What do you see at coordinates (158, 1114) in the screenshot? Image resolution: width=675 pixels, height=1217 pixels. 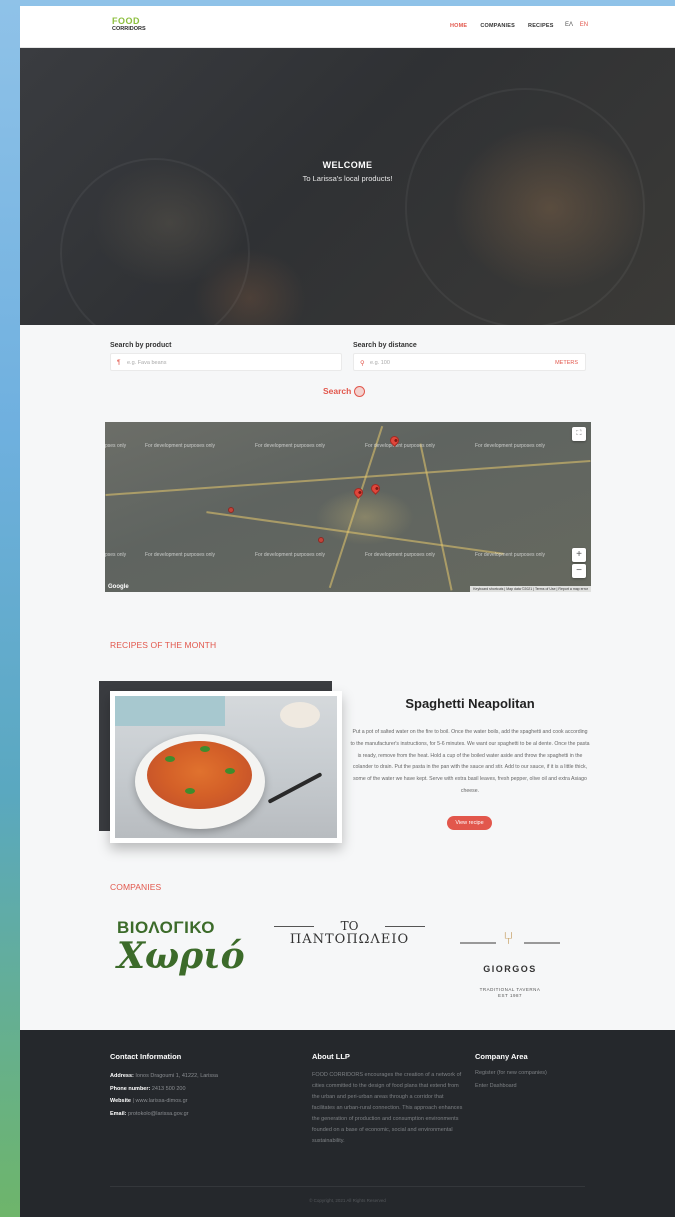 I see `email-link: protokolo@larissa.gov.gr` at bounding box center [158, 1114].